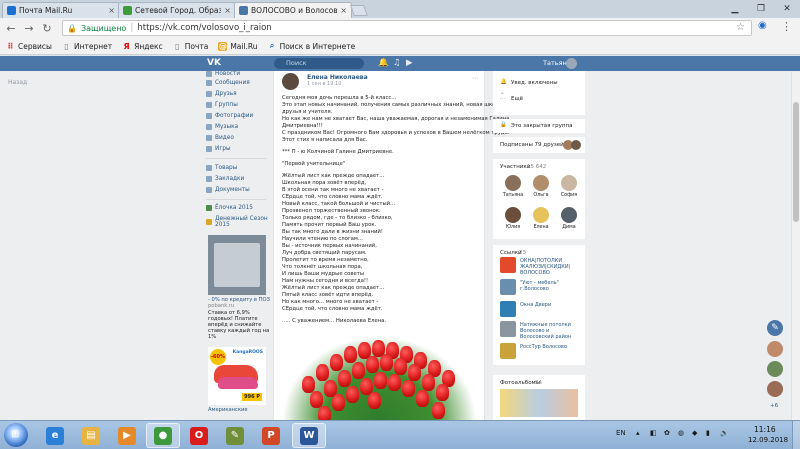  What do you see at coordinates (539, 403) in the screenshot?
I see `album-thumbnail` at bounding box center [539, 403].